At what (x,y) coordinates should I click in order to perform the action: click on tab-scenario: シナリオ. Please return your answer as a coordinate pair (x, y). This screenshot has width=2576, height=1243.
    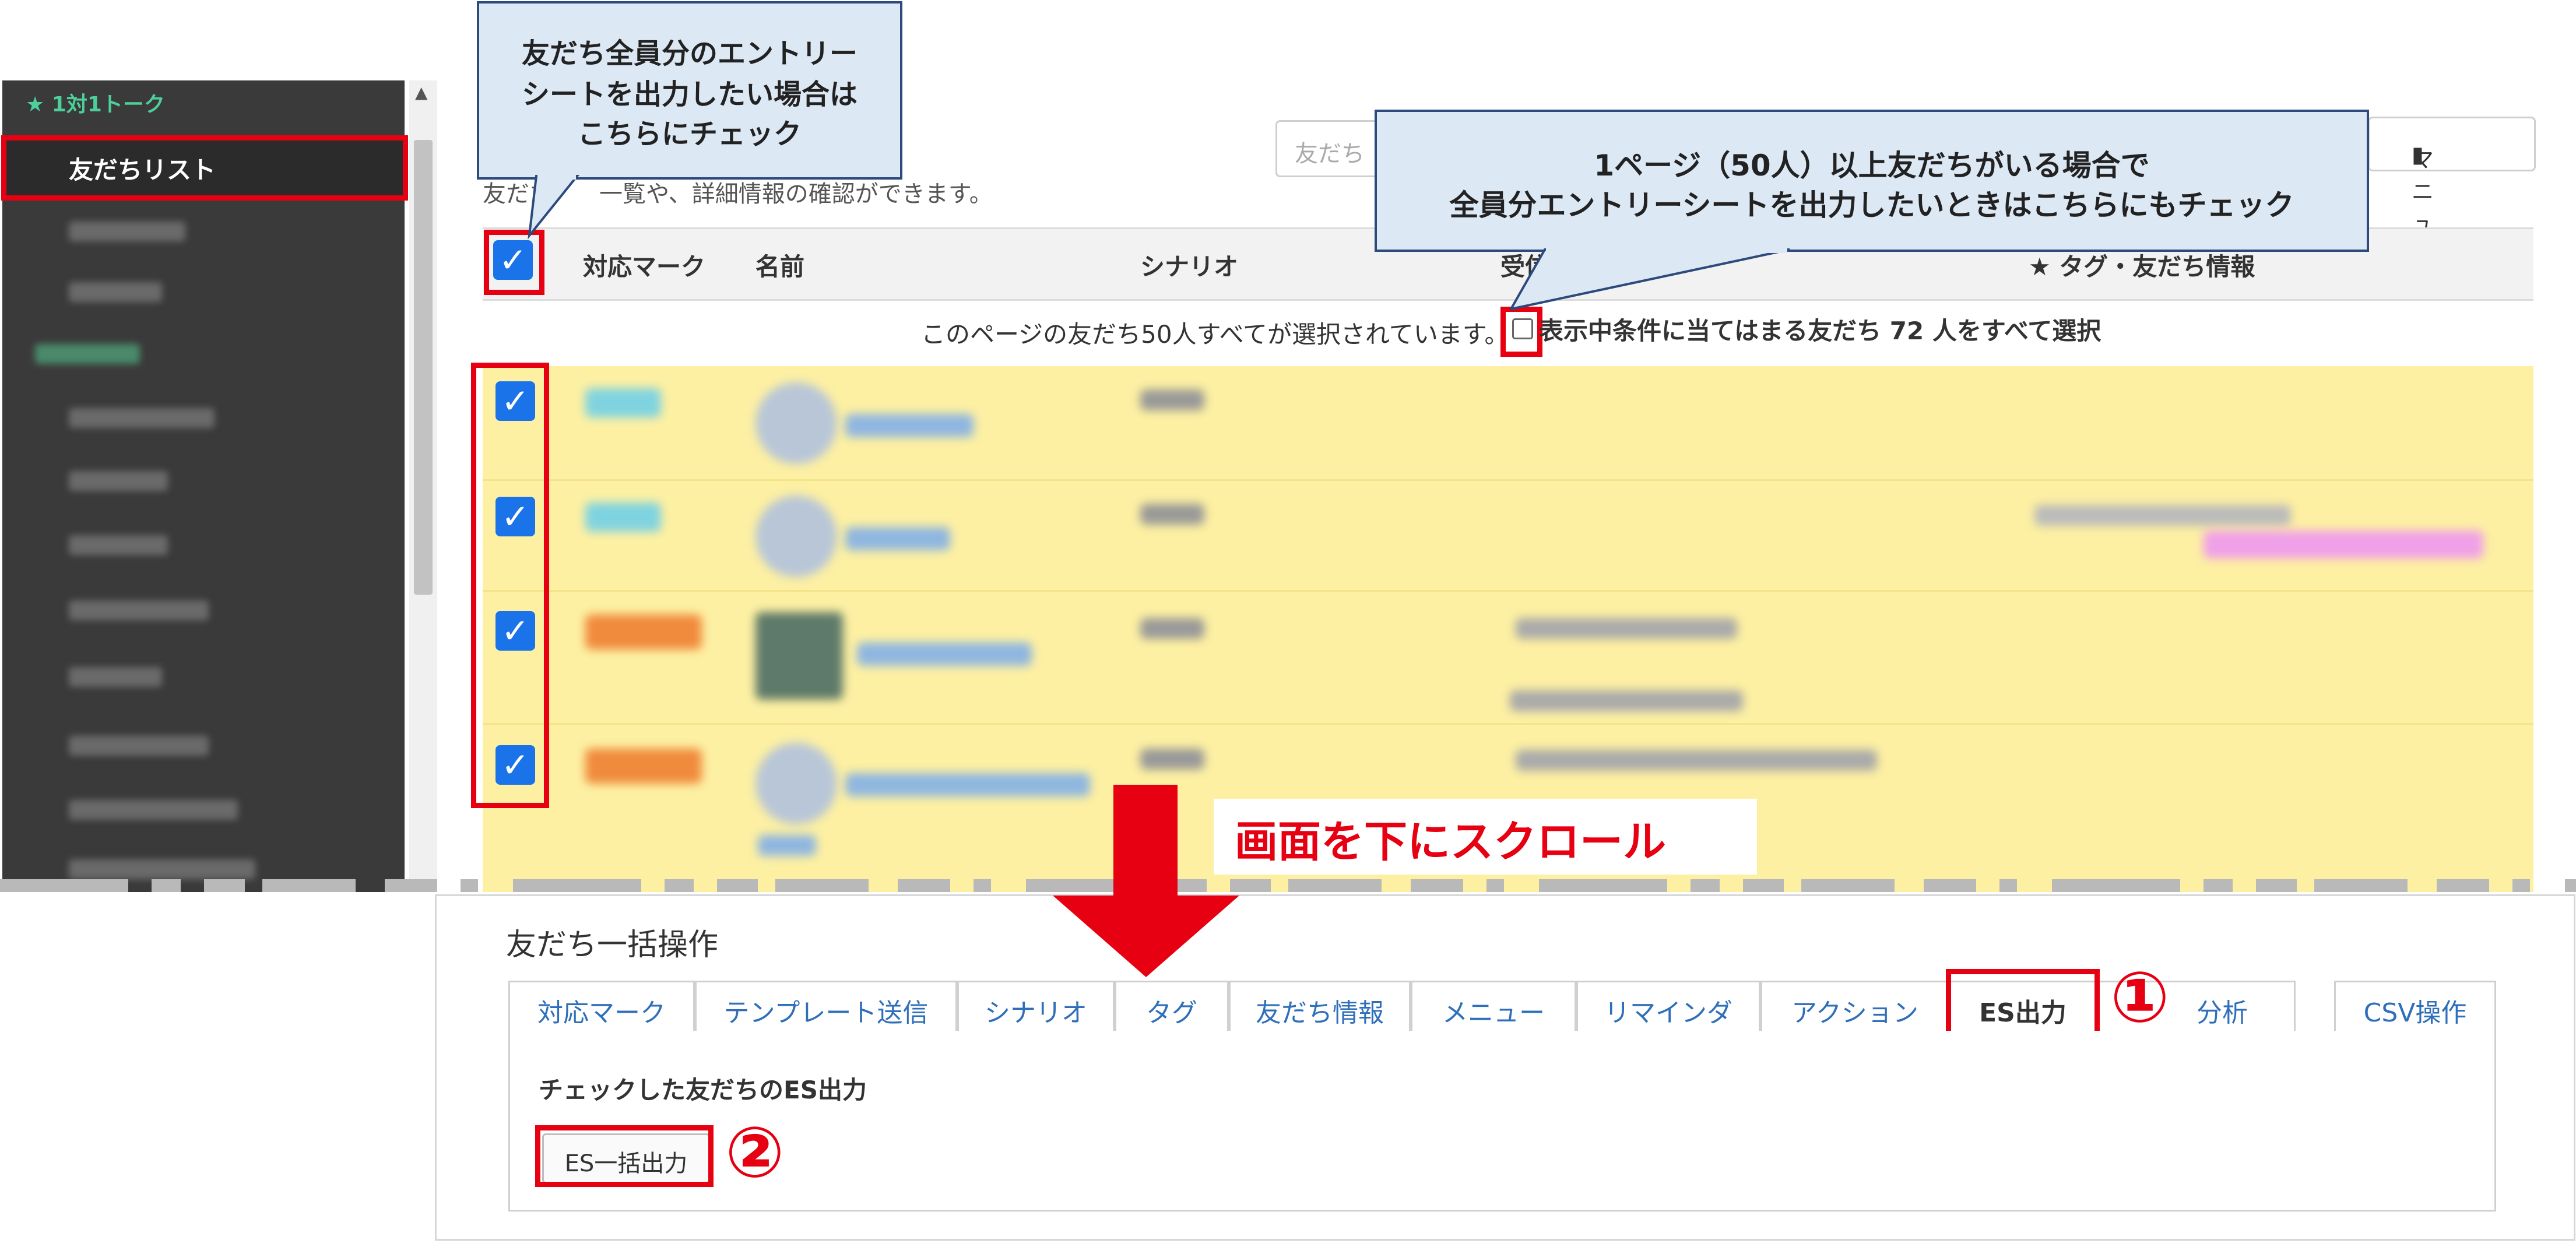
    Looking at the image, I should click on (1036, 1006).